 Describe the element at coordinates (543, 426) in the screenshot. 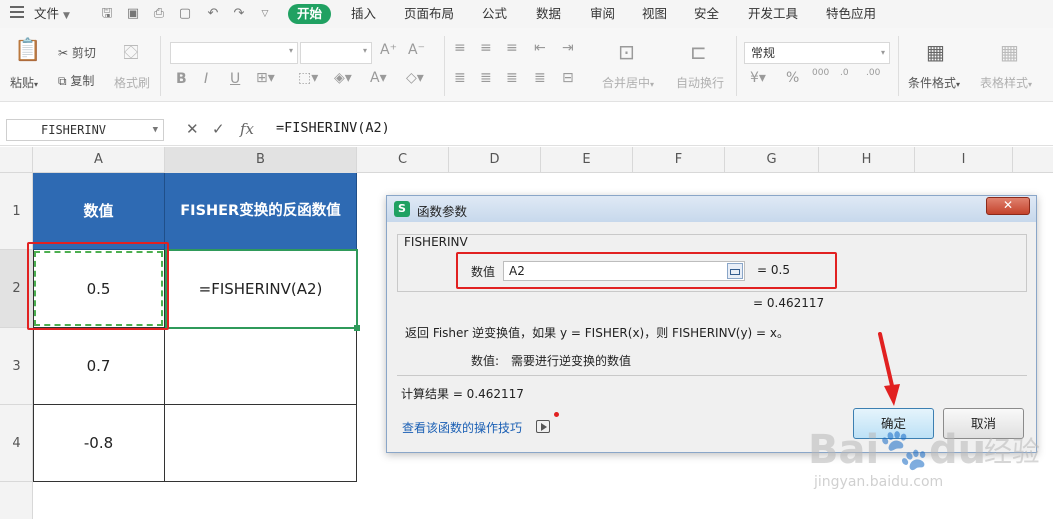

I see `video-tutorial-icon` at that location.